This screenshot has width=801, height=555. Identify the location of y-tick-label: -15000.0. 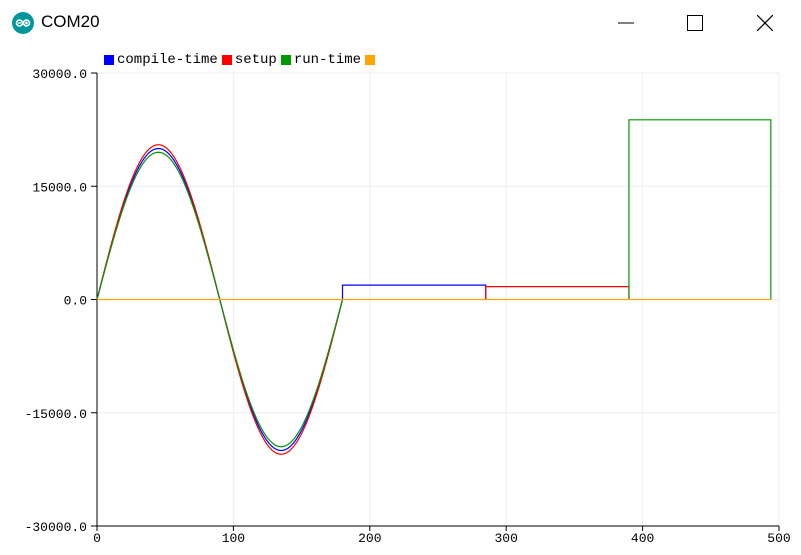
(56, 414).